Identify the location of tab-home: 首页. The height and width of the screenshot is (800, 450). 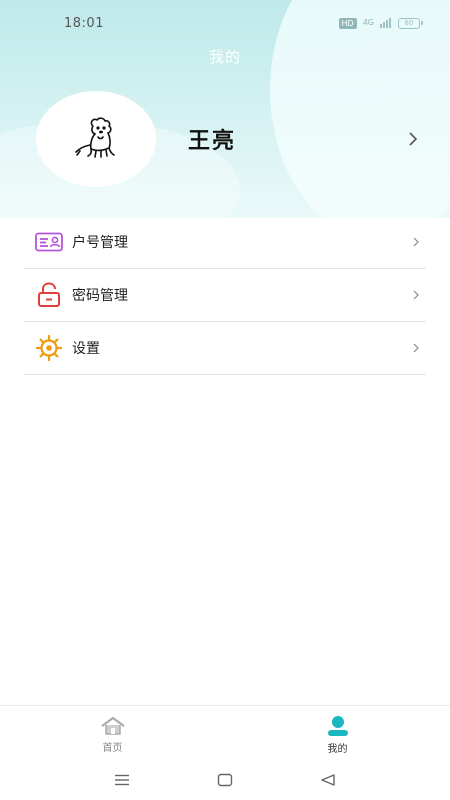
(112, 733).